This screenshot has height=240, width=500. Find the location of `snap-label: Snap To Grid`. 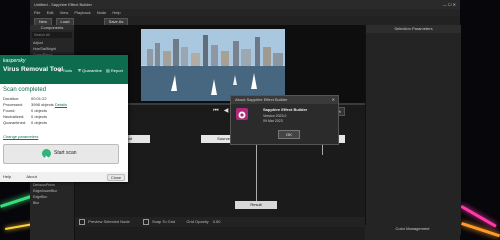

snap-label: Snap To Grid is located at coordinates (163, 221).